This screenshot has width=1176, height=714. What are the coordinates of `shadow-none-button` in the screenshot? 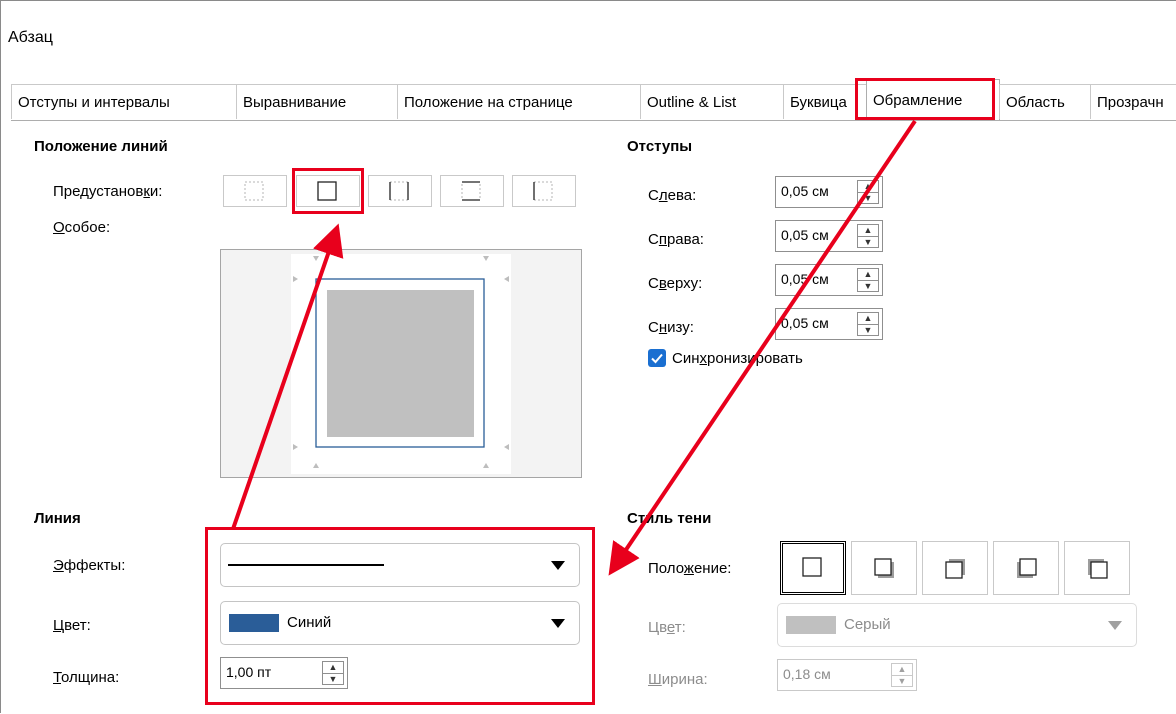 It's located at (813, 568).